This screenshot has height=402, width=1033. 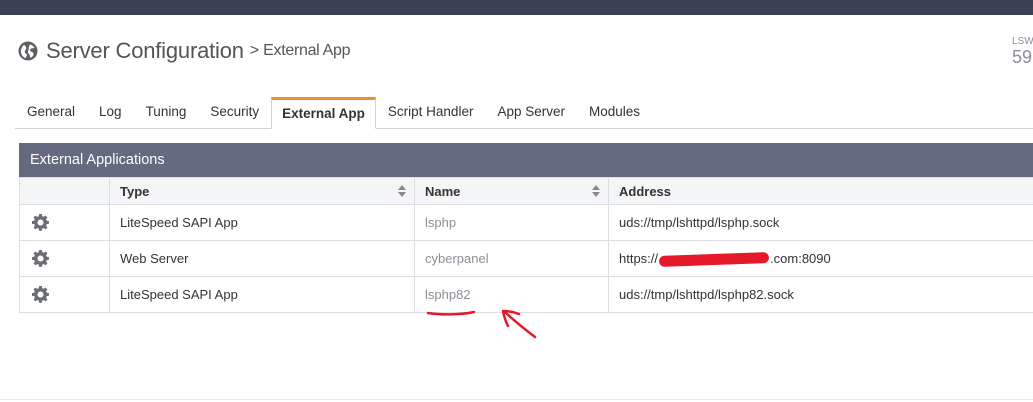 I want to click on type-column-label: Type, so click(x=135, y=191).